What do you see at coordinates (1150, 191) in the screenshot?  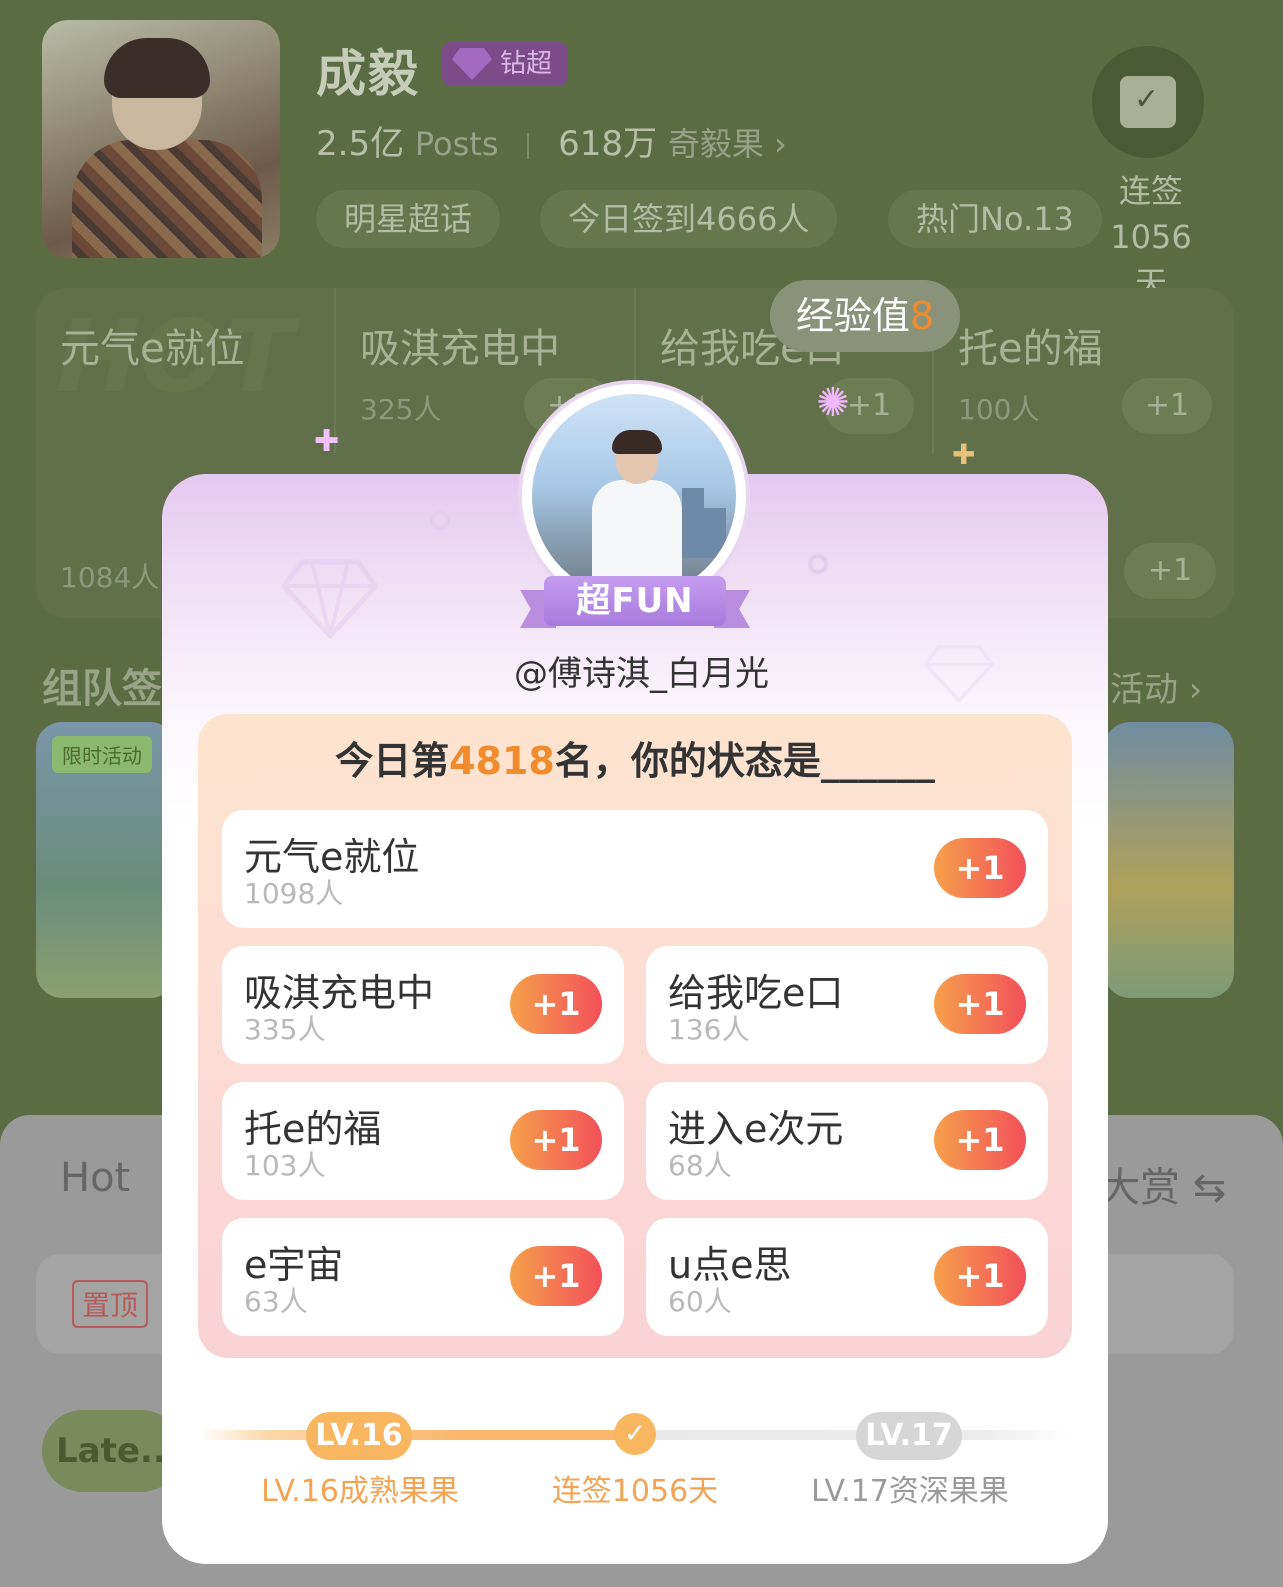 I see `checkin-label: 连签` at bounding box center [1150, 191].